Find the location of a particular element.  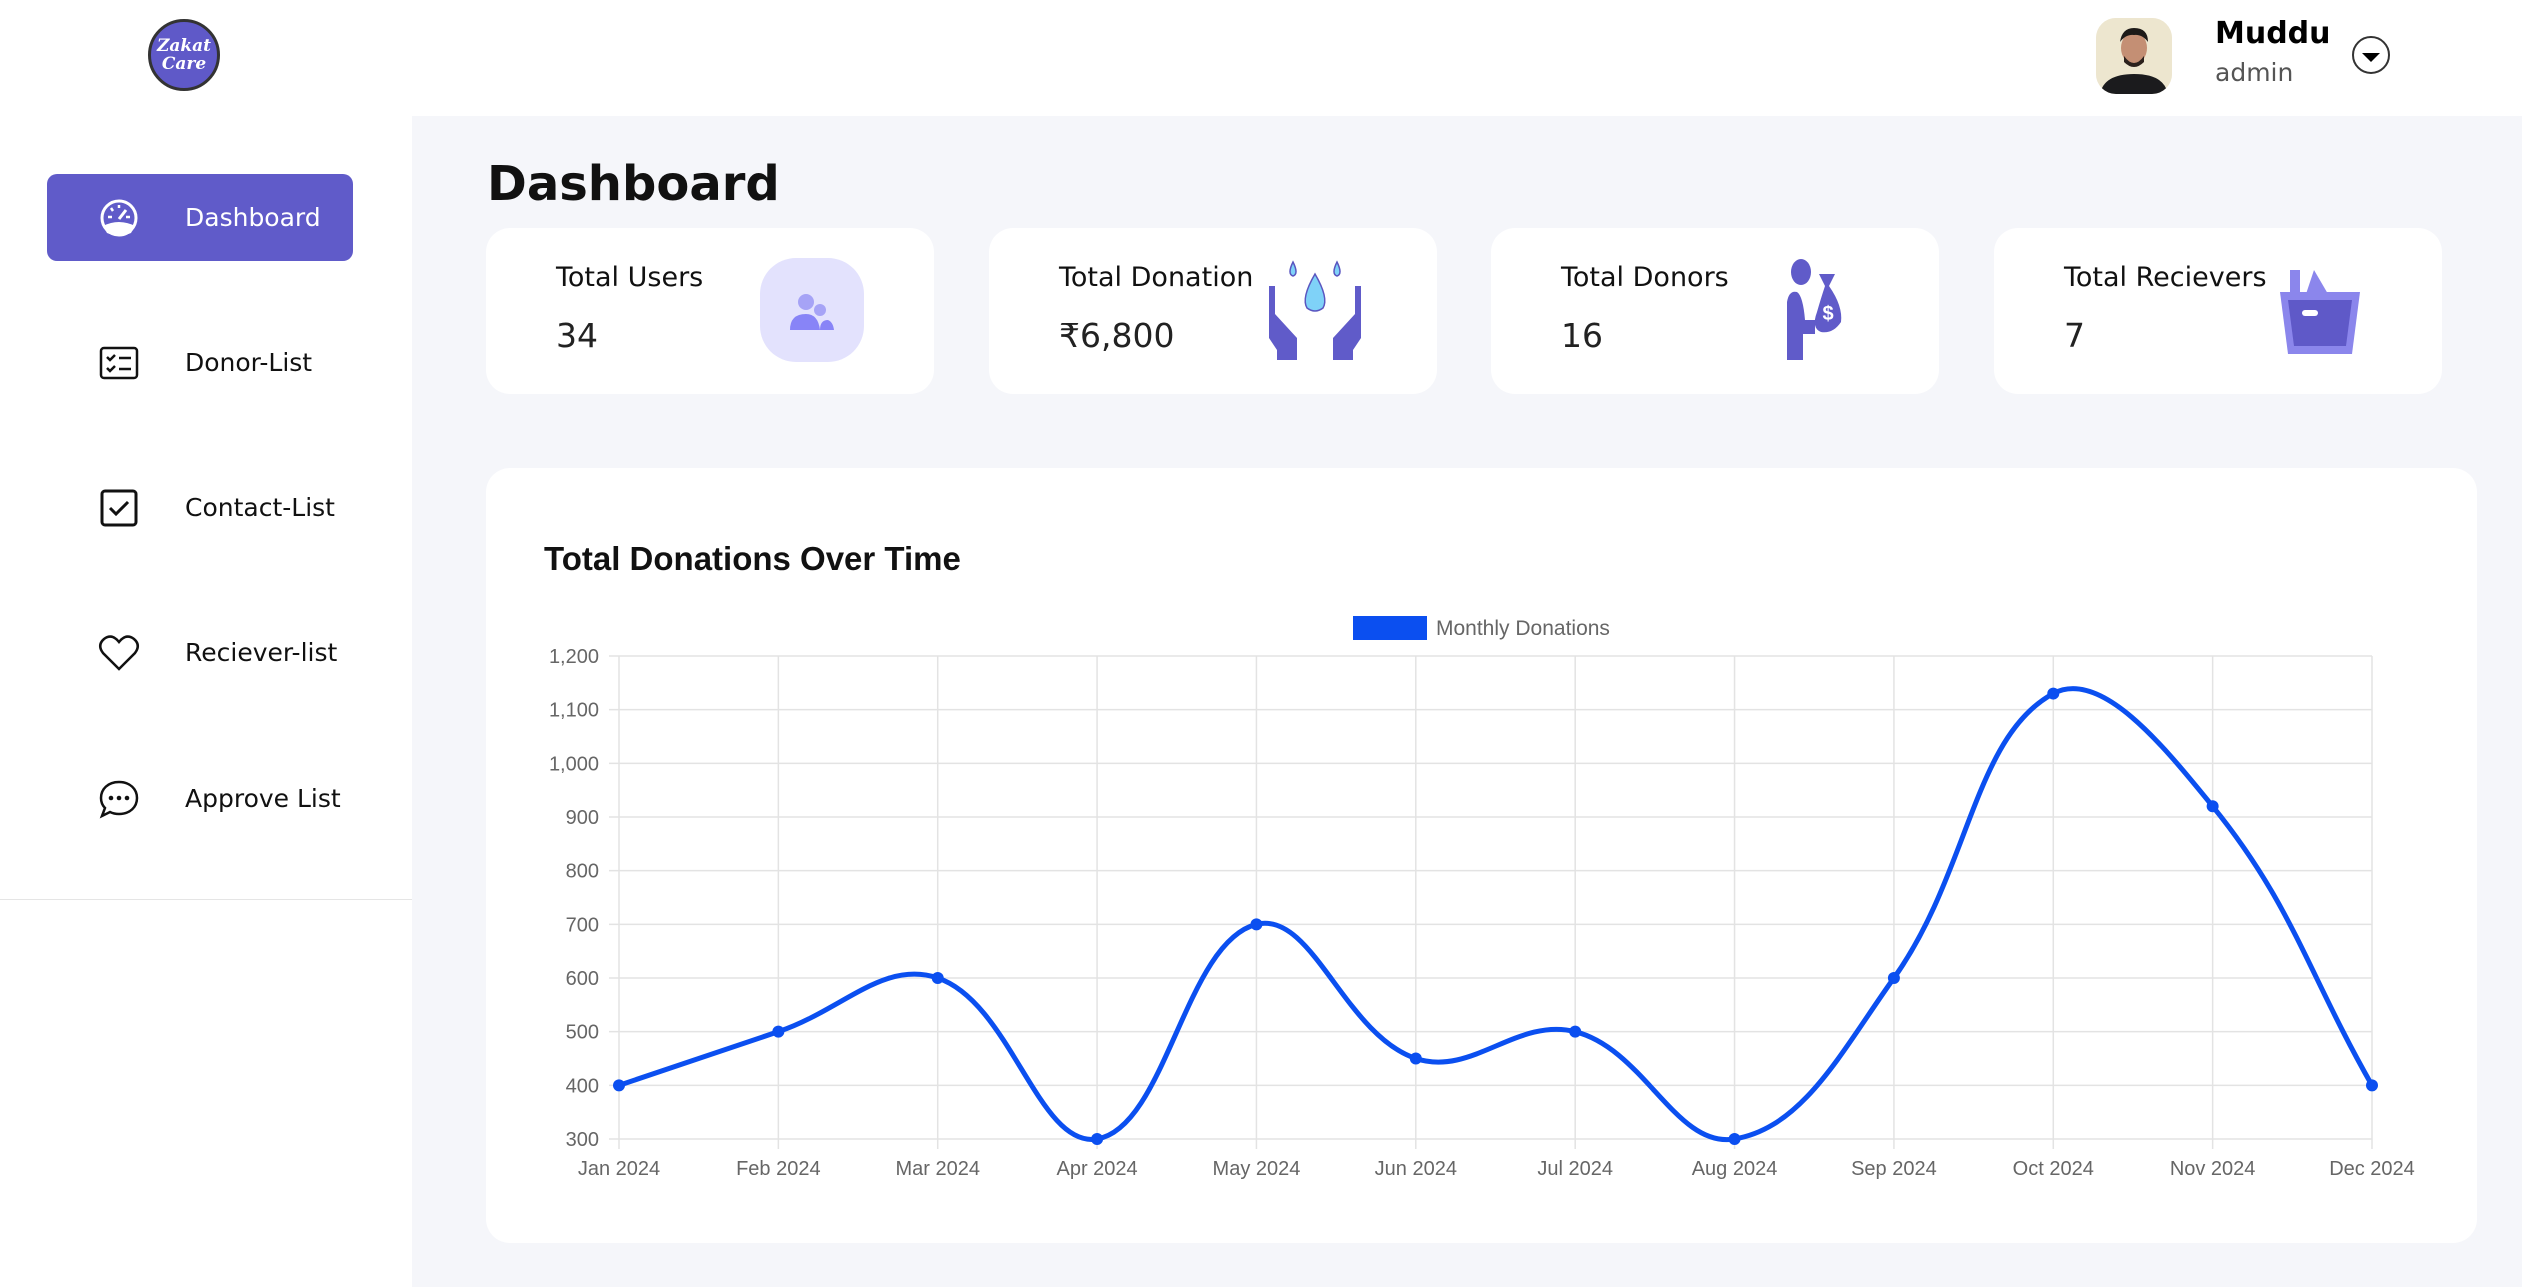

legend-label: Monthly Donations is located at coordinates (1523, 628).